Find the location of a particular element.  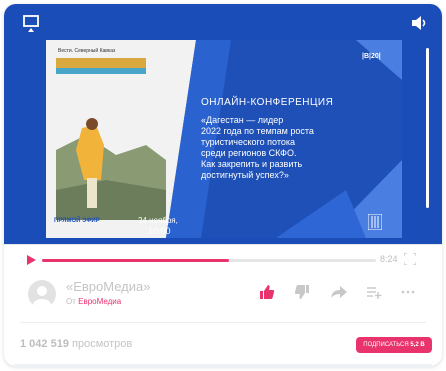

thumb-up-icon is located at coordinates (267, 292).